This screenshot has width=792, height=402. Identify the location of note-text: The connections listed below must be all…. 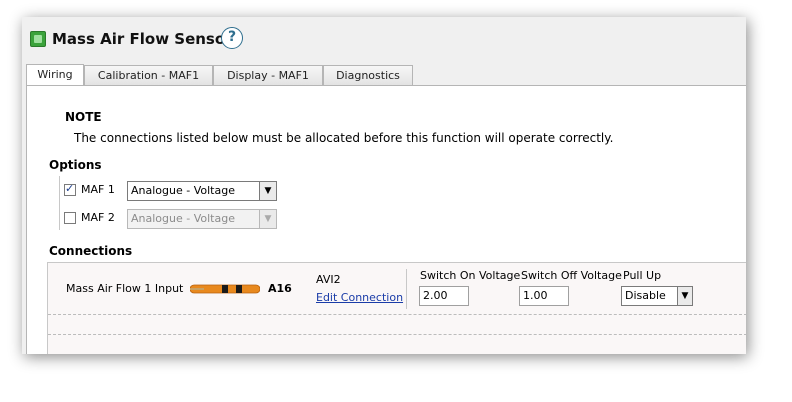
(344, 138).